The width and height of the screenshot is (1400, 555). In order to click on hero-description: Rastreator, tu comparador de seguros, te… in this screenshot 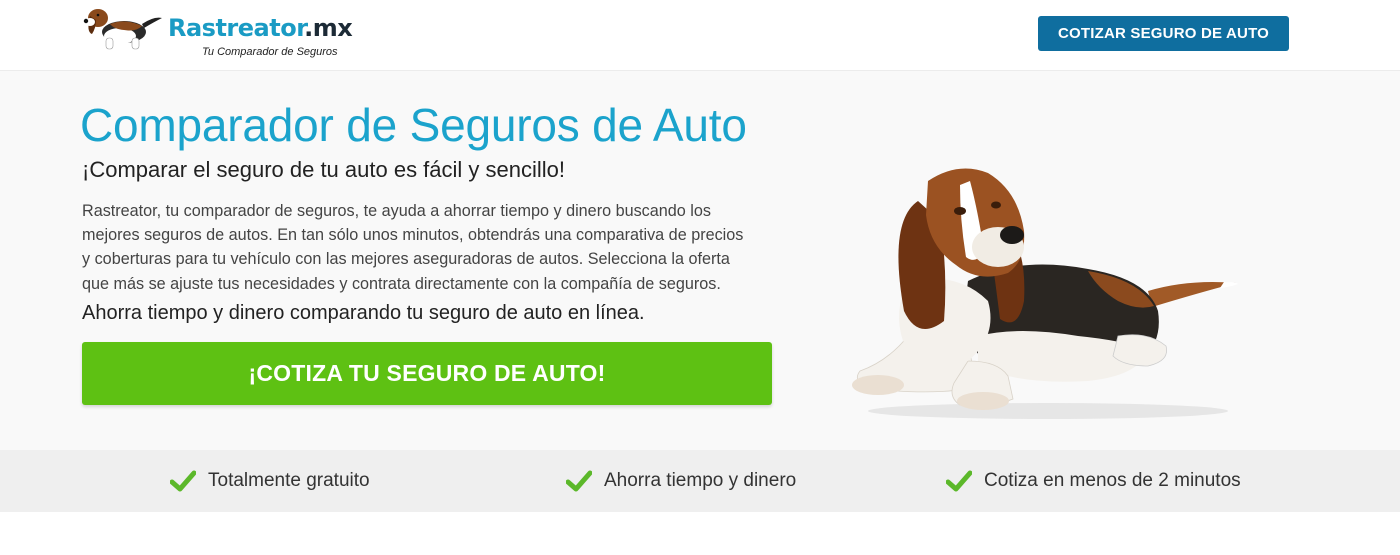, I will do `click(432, 247)`.